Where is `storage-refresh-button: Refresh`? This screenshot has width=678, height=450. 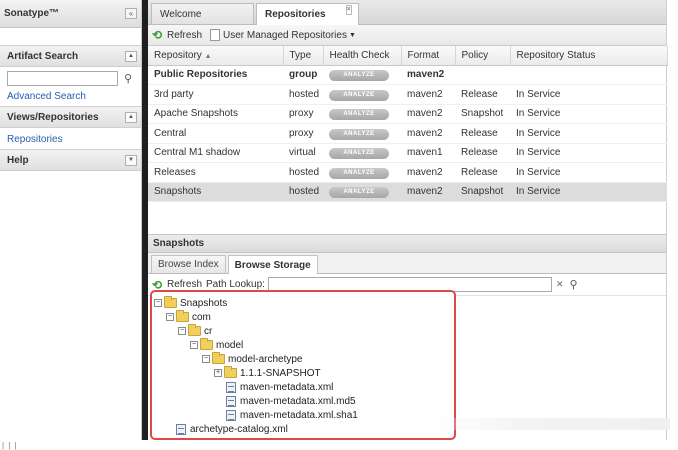 storage-refresh-button: Refresh is located at coordinates (184, 284).